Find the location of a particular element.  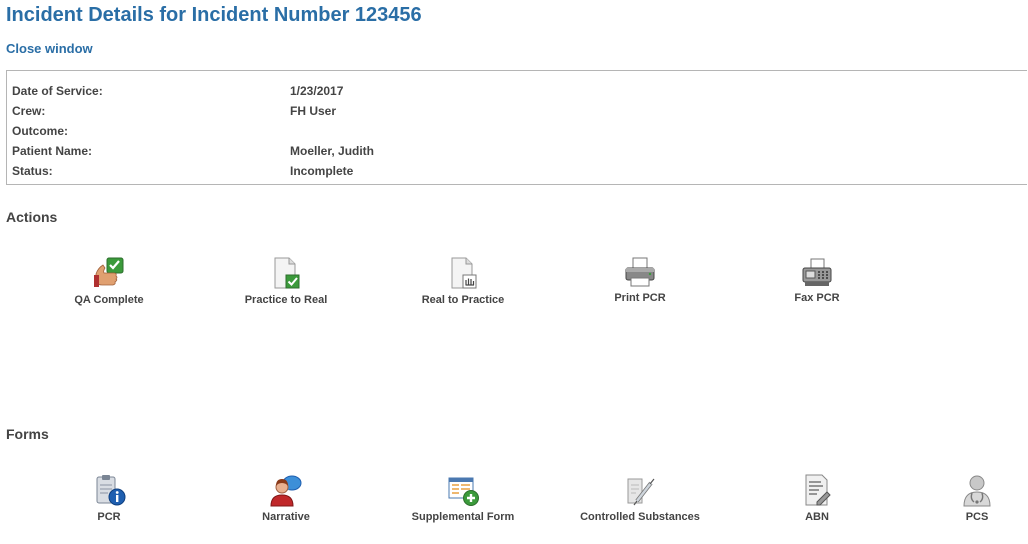

close-window-link: Close window is located at coordinates (49, 48).